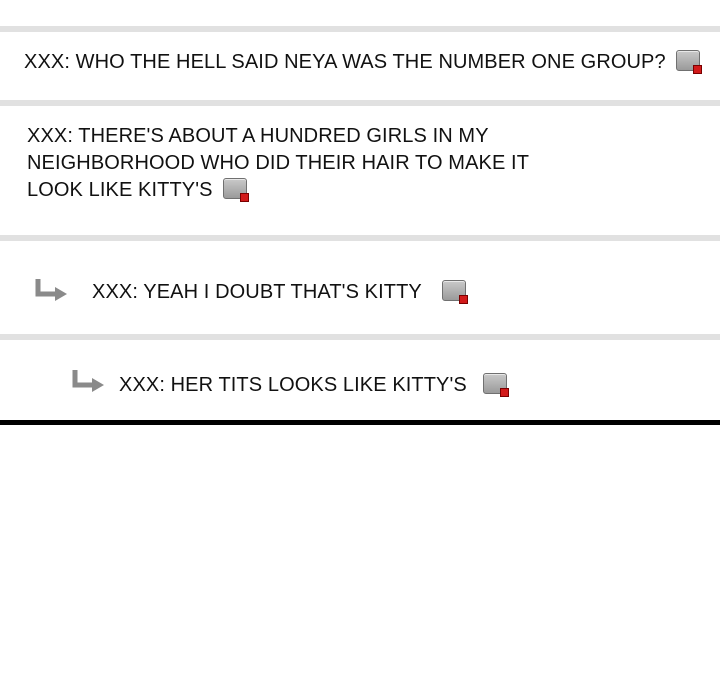  Describe the element at coordinates (257, 292) in the screenshot. I see `comment-text: XXX: YEAH I DOUBT THAT'S KITTY` at that location.